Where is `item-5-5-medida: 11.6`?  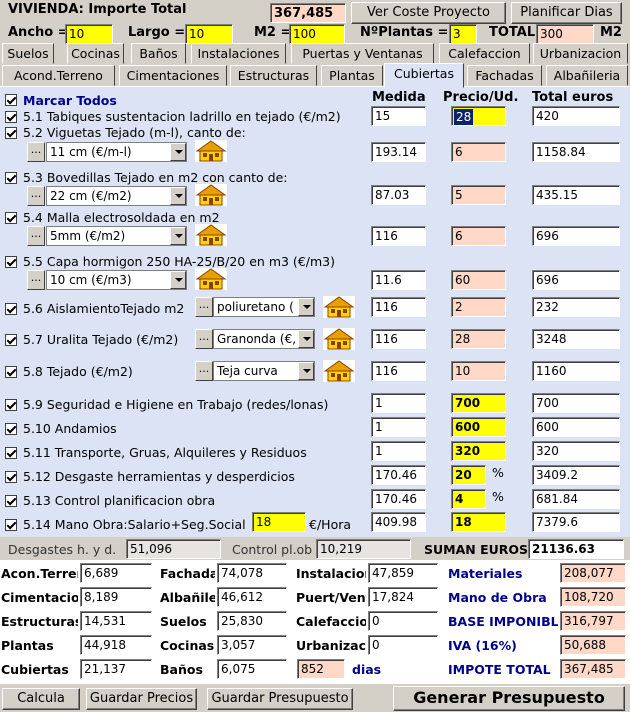
item-5-5-medida: 11.6 is located at coordinates (398, 280).